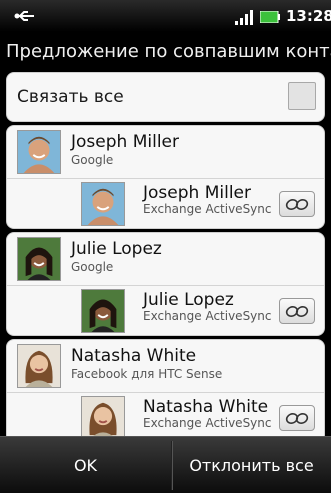 This screenshot has width=331, height=493. I want to click on primary-contact-row: Julie Lopez Google, so click(165, 259).